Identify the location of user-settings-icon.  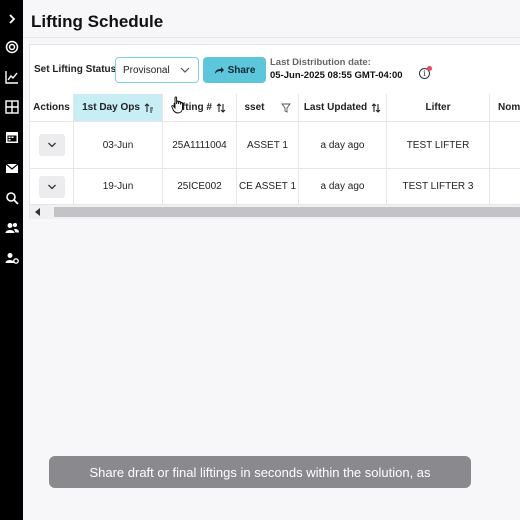
(11, 258).